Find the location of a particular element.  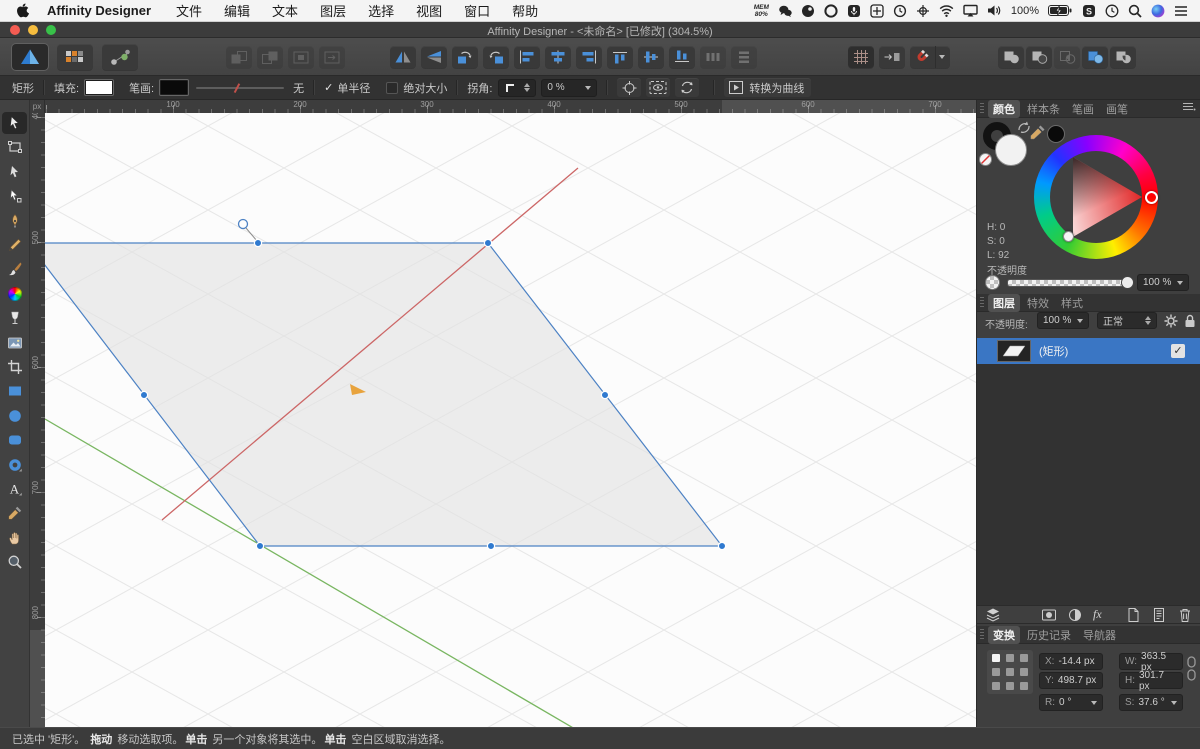

stroke-width-value: 无 is located at coordinates (298, 88).